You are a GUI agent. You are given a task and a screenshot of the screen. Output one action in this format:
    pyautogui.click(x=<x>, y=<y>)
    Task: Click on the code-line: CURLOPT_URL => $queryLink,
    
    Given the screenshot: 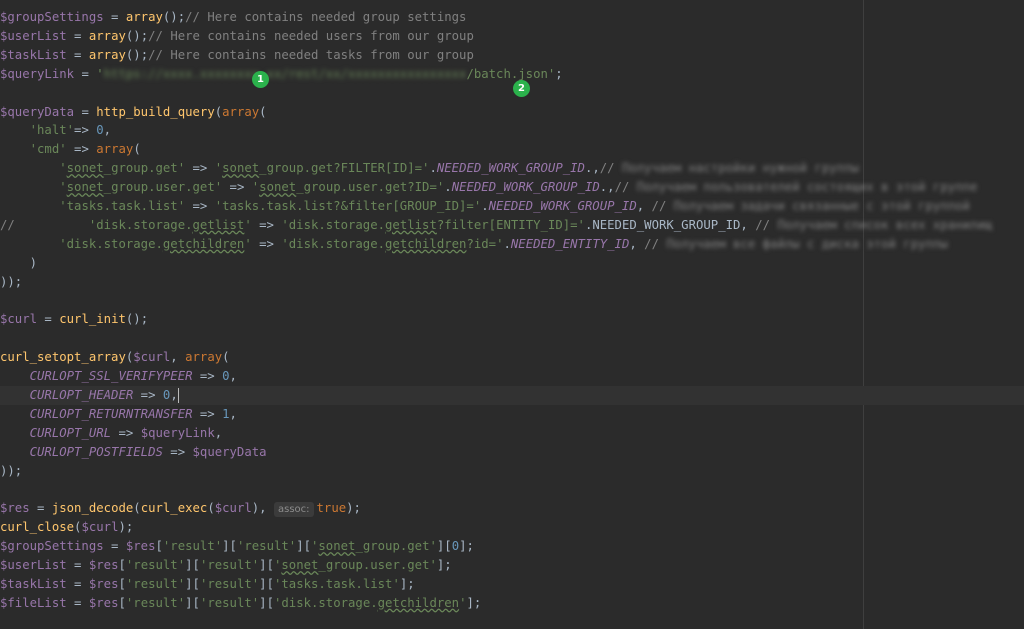 What is the action you would take?
    pyautogui.click(x=512, y=433)
    